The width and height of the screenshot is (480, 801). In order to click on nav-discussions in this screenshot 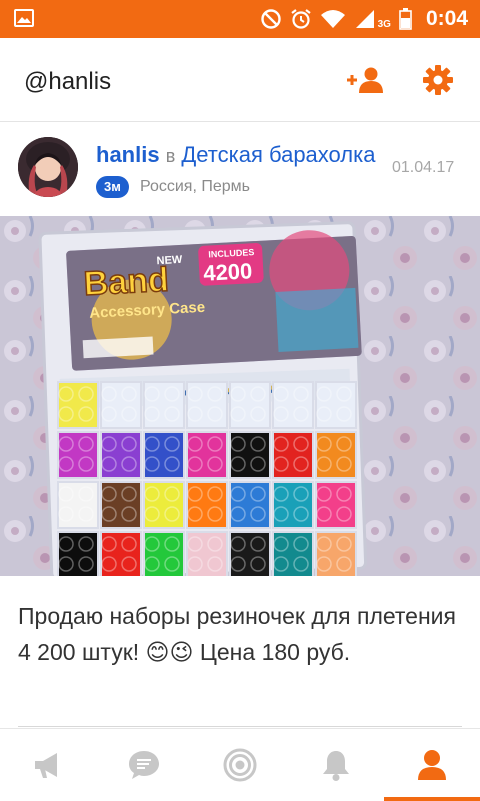, I will do `click(240, 765)`.